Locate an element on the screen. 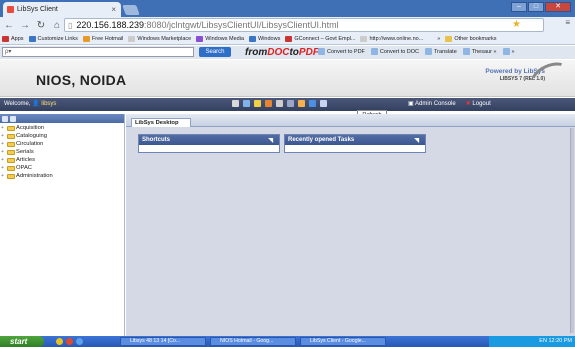 Image resolution: width=575 pixels, height=347 pixels. tray-clock: 12:20 PM is located at coordinates (560, 341).